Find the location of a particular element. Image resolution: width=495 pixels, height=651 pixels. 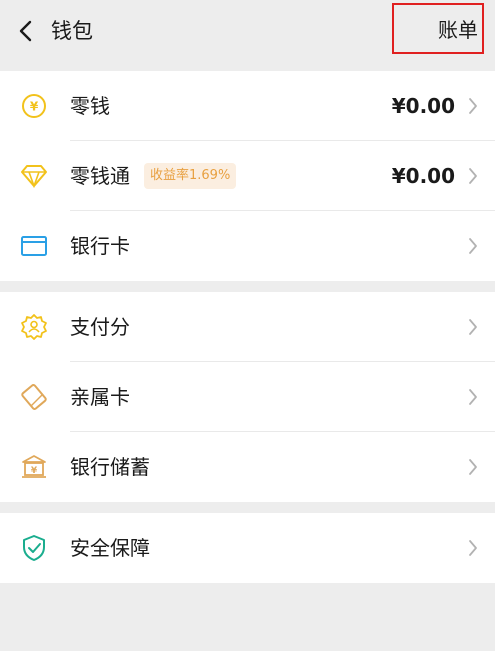

row-change-plus: 零钱通 收益率1.69% ¥0.00 is located at coordinates (247, 176).